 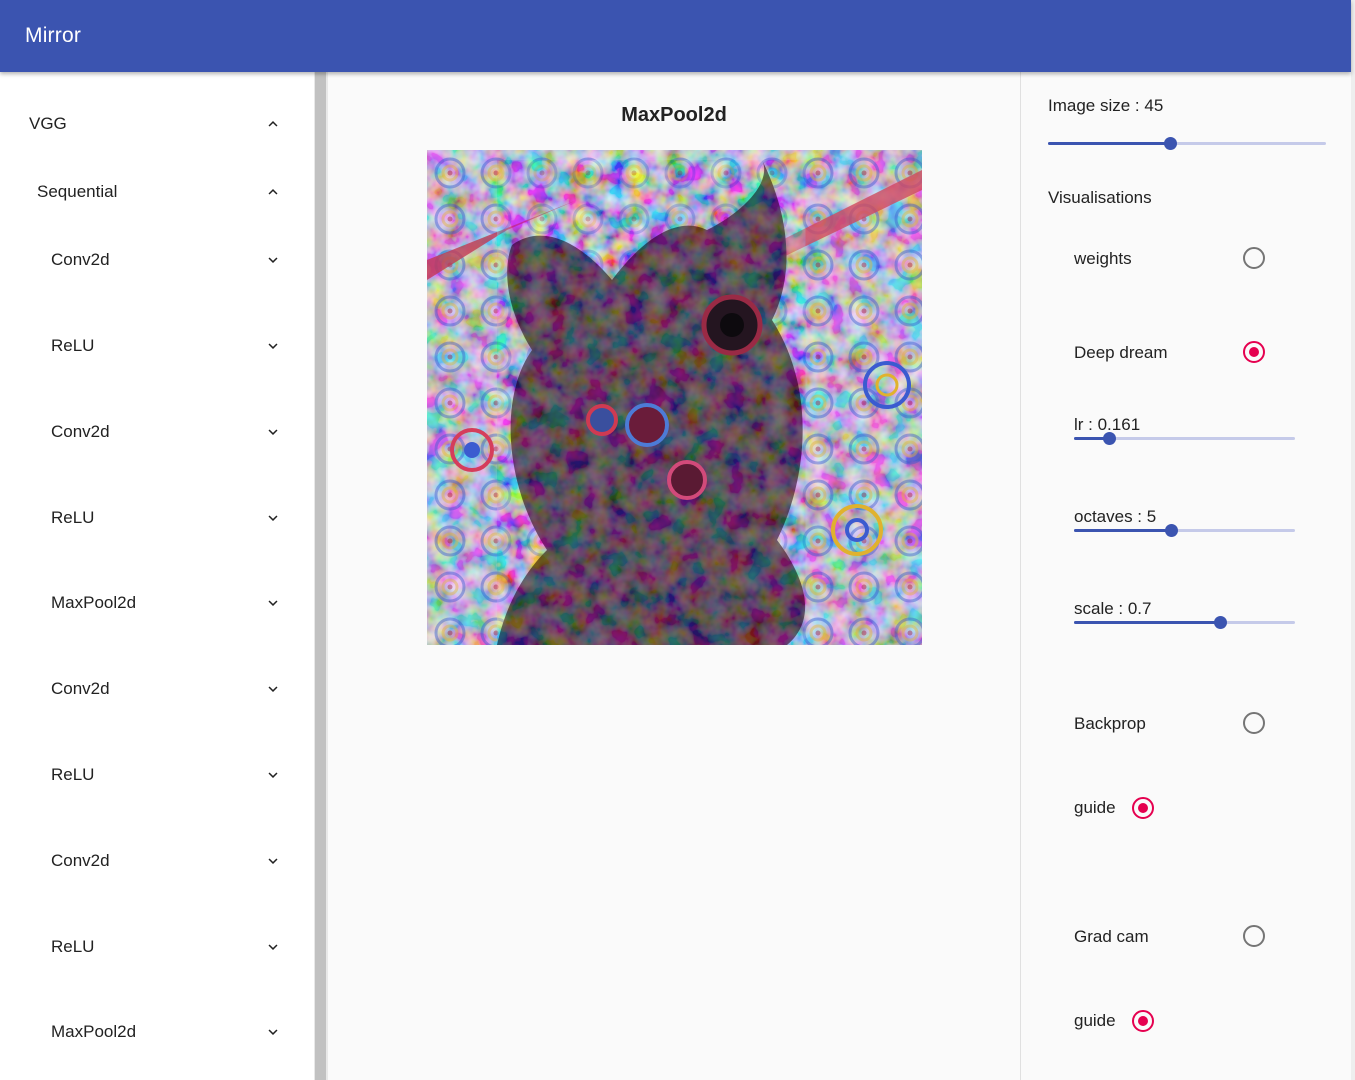 What do you see at coordinates (1110, 723) in the screenshot?
I see `backprop-label: Backprop` at bounding box center [1110, 723].